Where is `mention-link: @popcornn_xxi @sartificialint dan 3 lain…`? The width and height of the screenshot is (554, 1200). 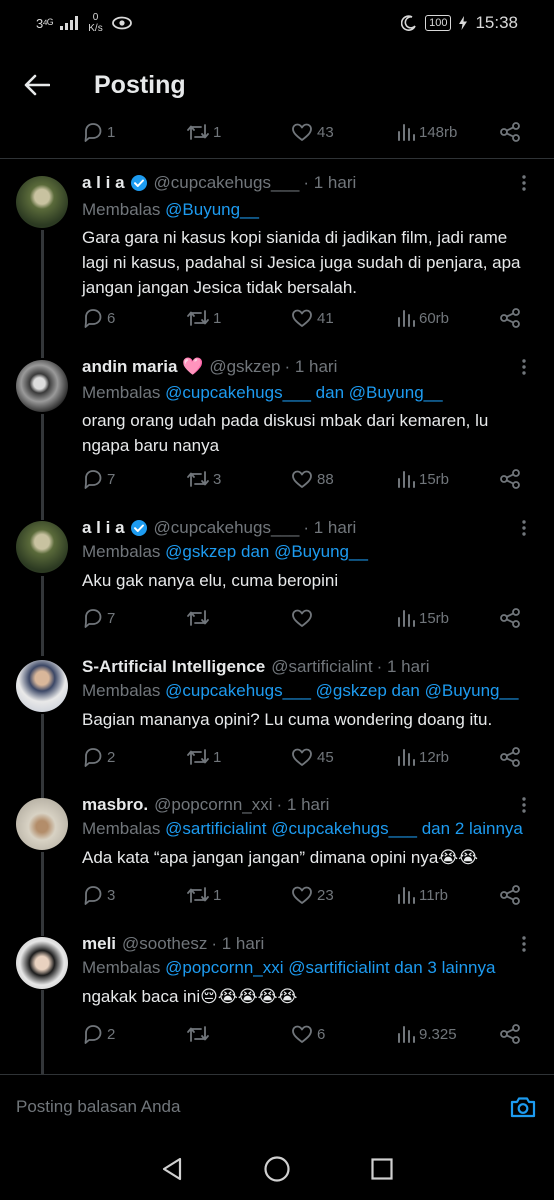 mention-link: @popcornn_xxi @sartificialint dan 3 lain… is located at coordinates (330, 967).